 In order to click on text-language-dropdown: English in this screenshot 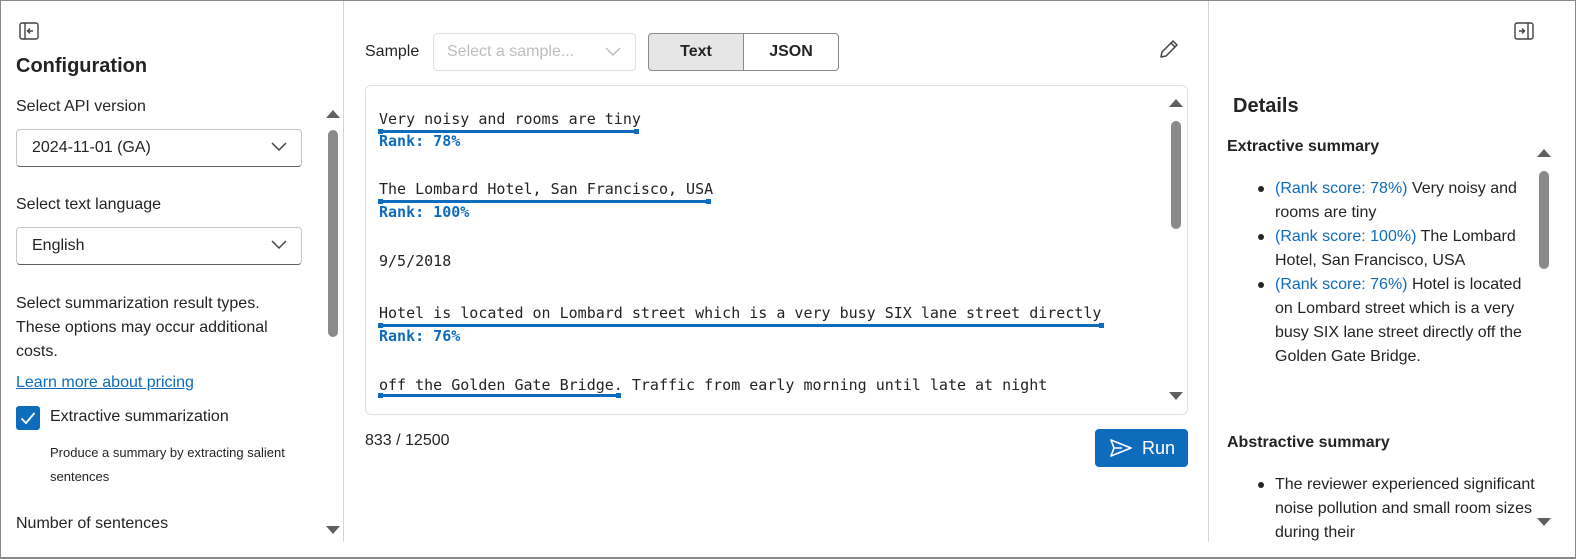, I will do `click(159, 246)`.